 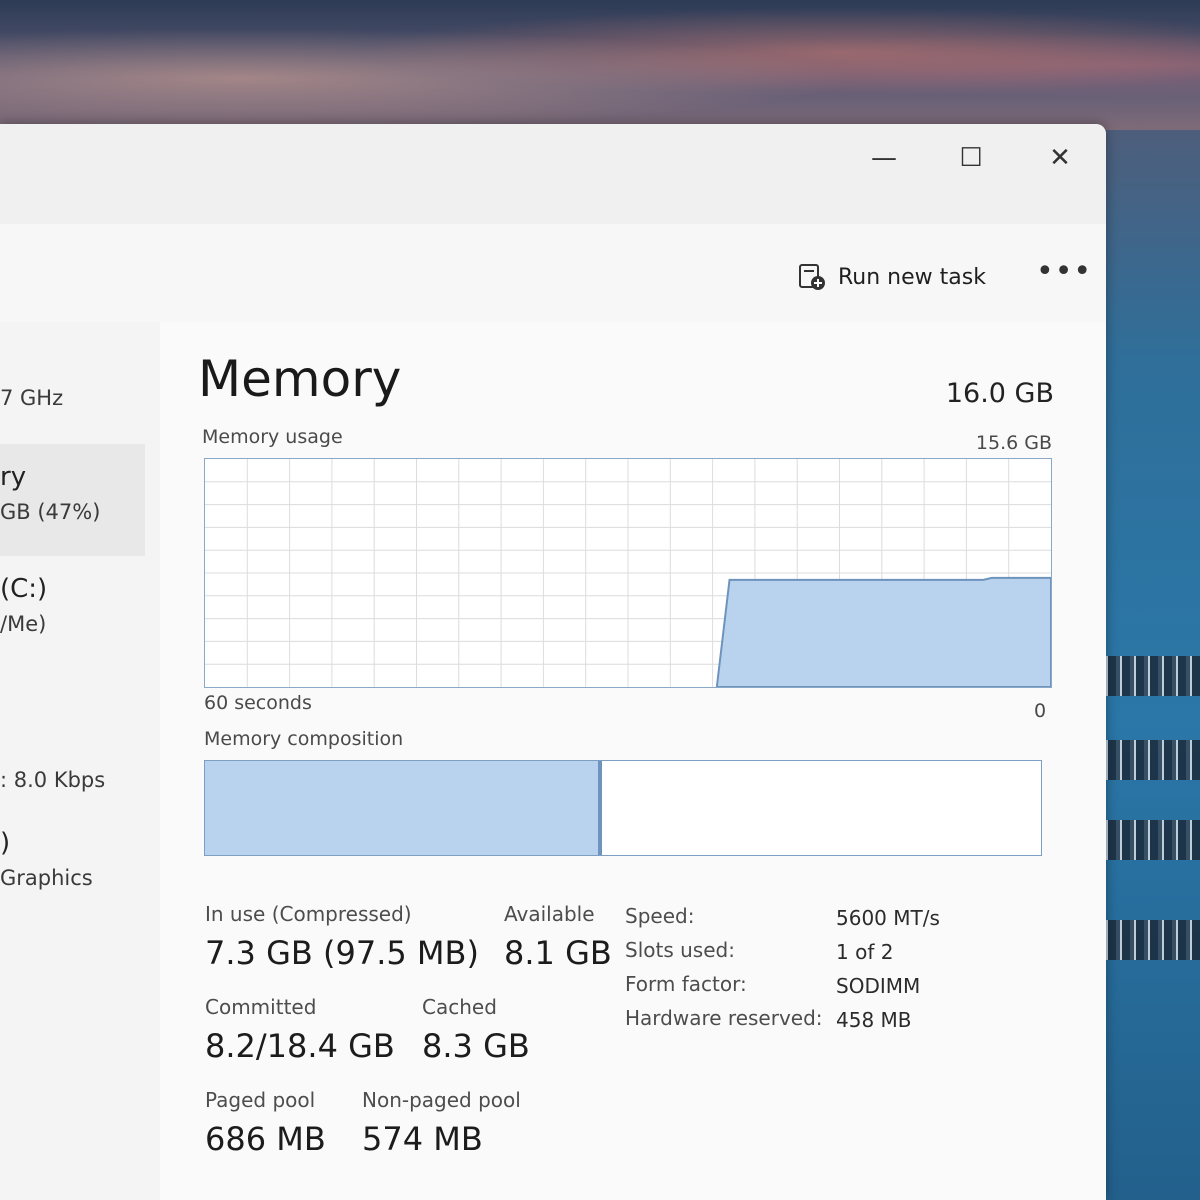 I want to click on graph-time-label: 60 seconds, so click(x=258, y=703).